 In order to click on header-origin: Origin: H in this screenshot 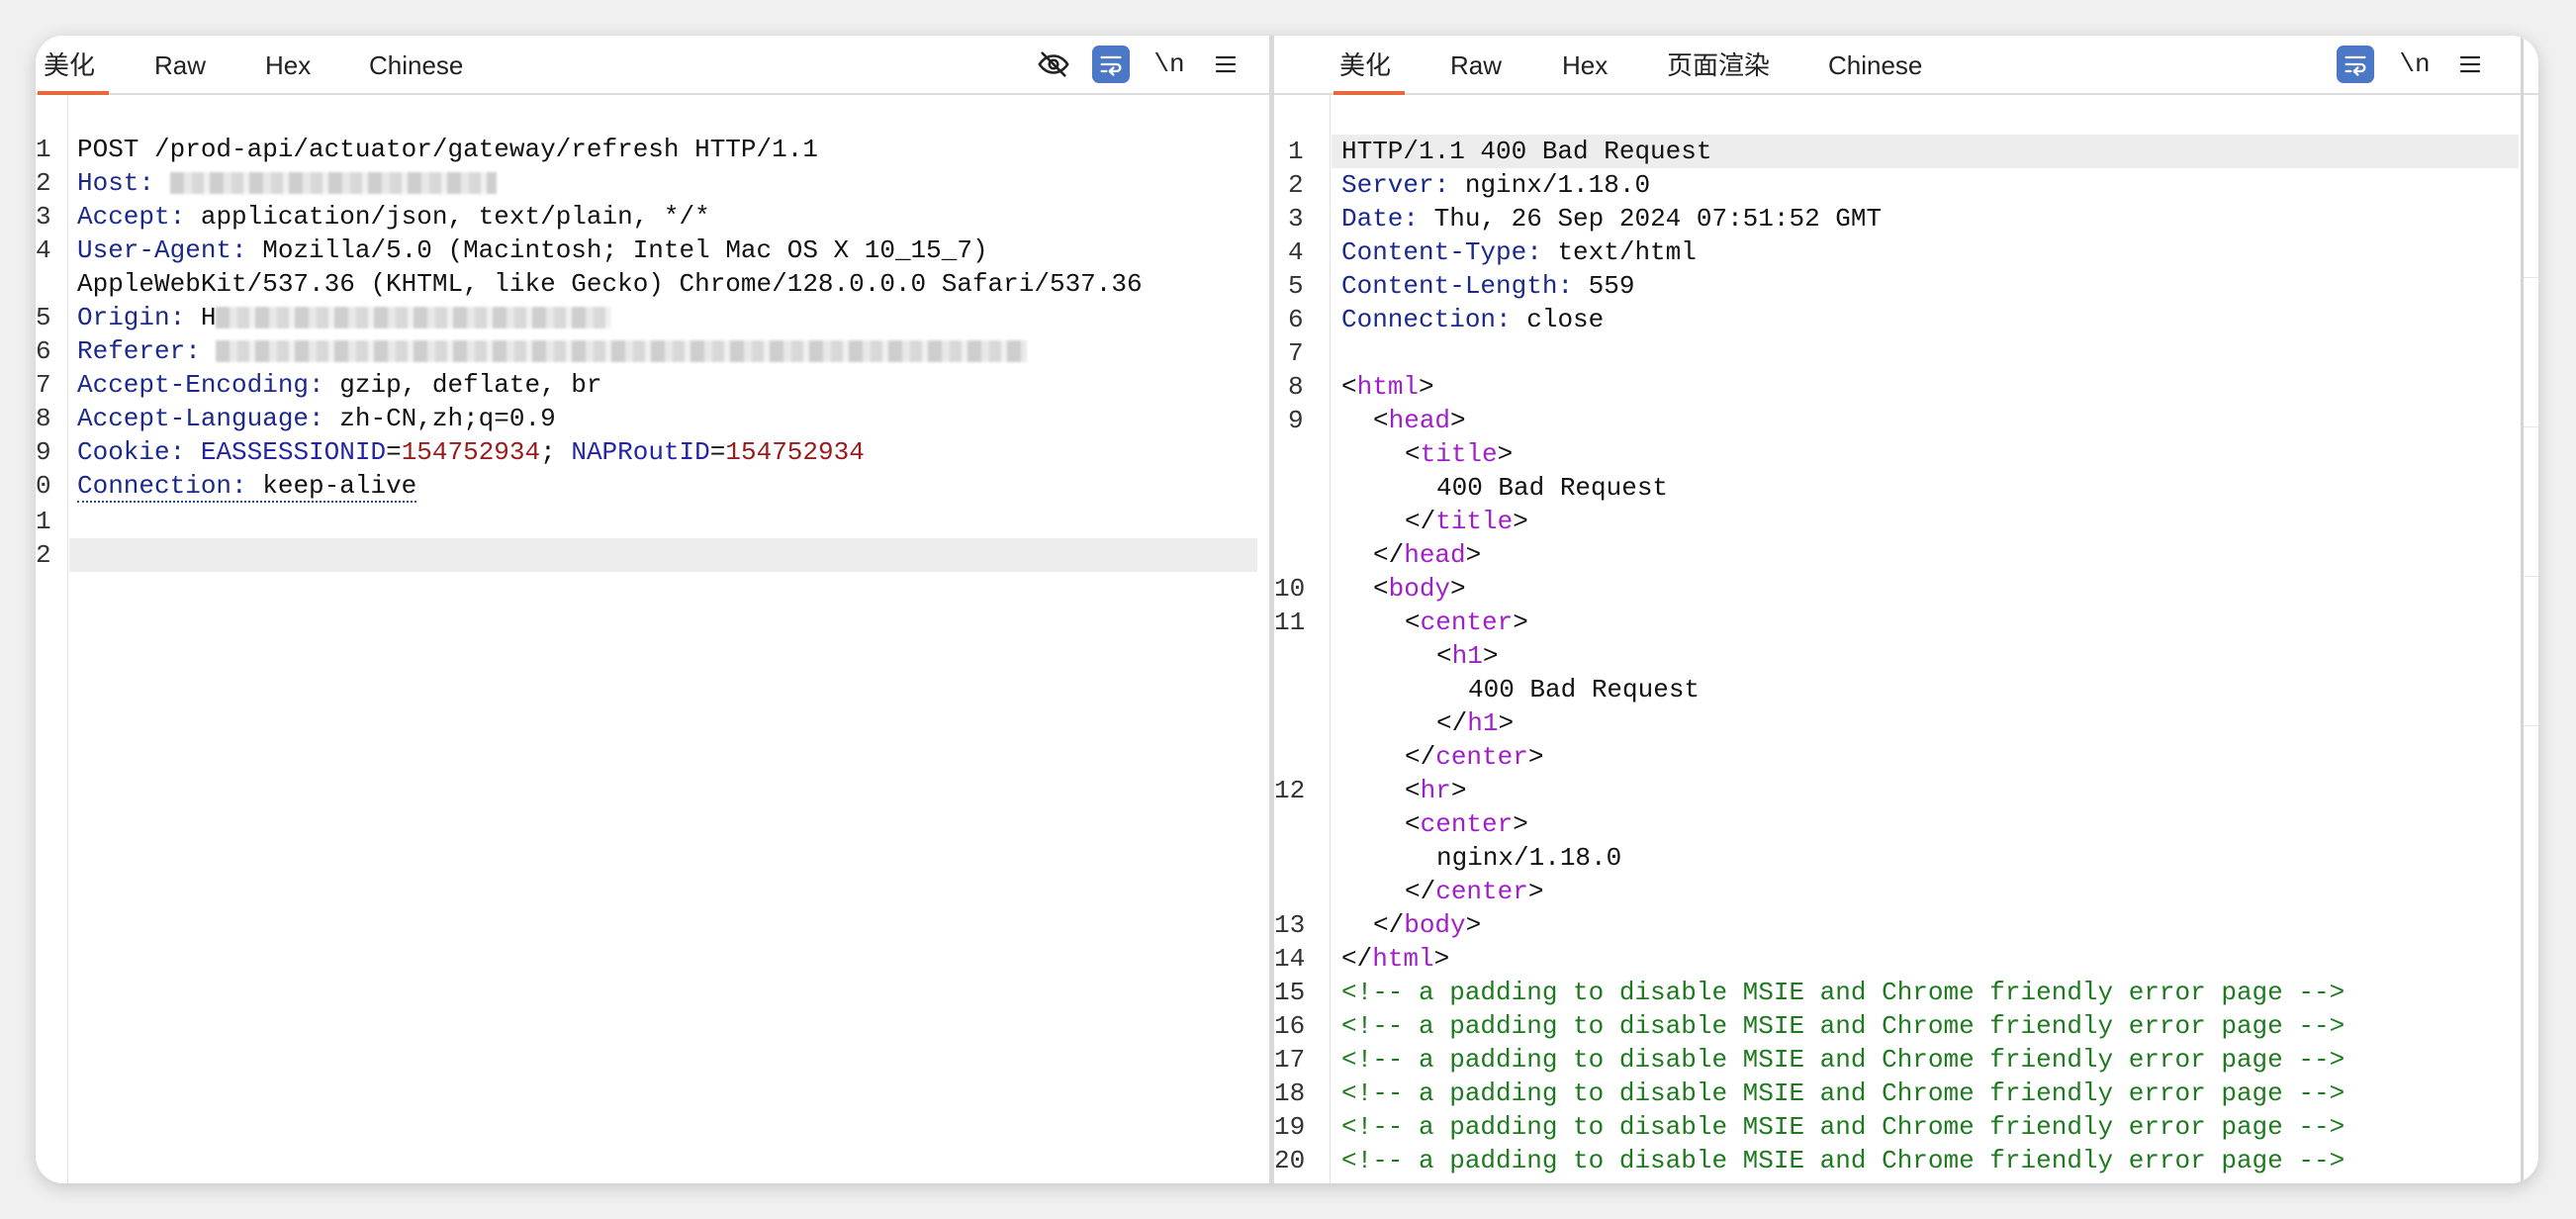, I will do `click(673, 317)`.